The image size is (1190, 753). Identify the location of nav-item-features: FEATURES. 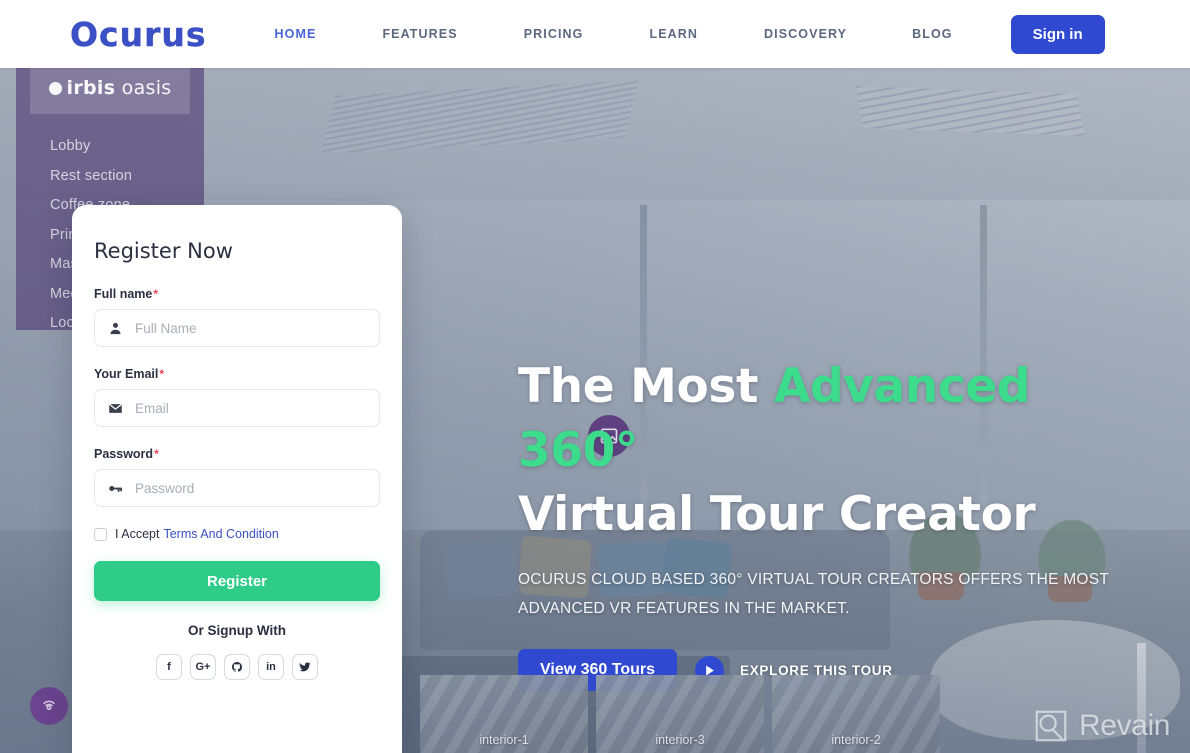
(419, 34).